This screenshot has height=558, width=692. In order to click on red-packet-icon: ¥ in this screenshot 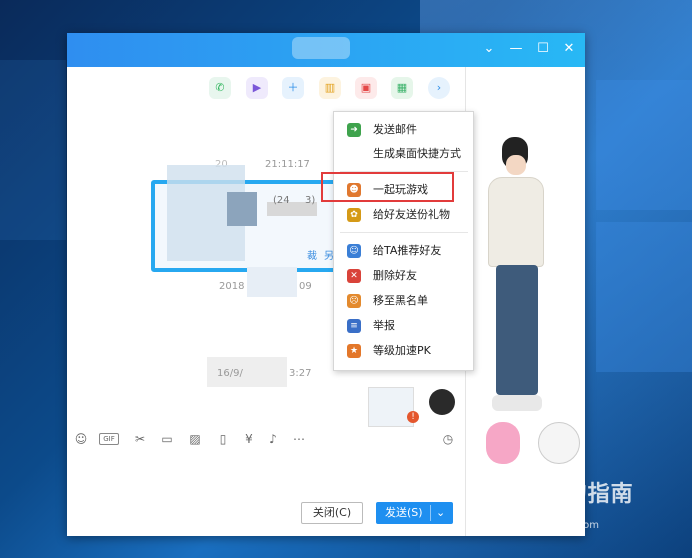, I will do `click(249, 439)`.